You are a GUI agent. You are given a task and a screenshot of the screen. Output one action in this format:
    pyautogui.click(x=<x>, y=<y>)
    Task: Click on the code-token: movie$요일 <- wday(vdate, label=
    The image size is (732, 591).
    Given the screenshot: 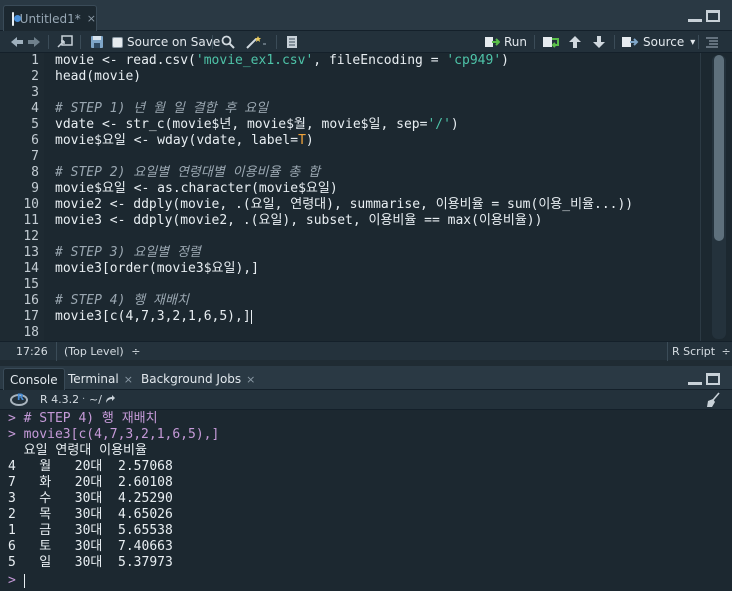 What is the action you would take?
    pyautogui.click(x=177, y=140)
    